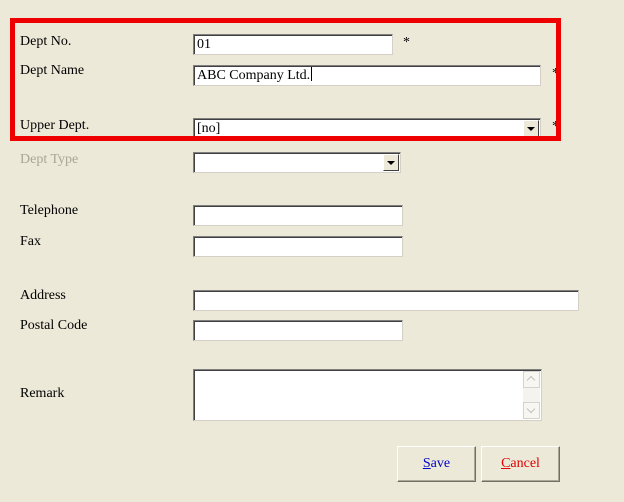  I want to click on dept-type-label: Dept Type, so click(49, 159).